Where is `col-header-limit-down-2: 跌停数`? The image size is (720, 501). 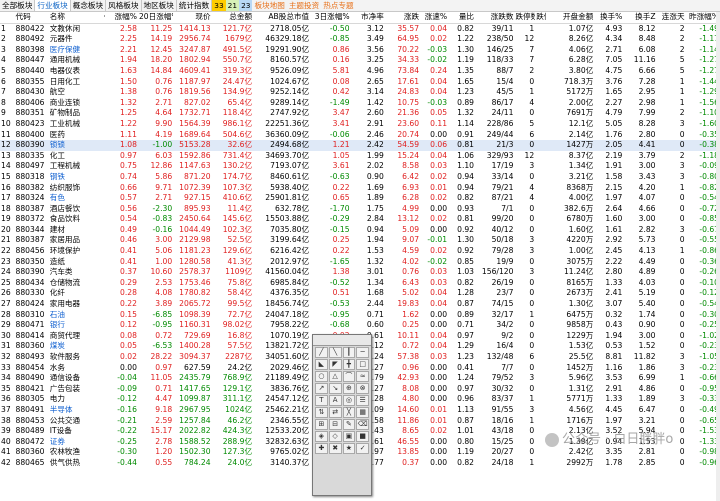 col-header-limit-down-2: 跌停数 is located at coordinates (540, 18).